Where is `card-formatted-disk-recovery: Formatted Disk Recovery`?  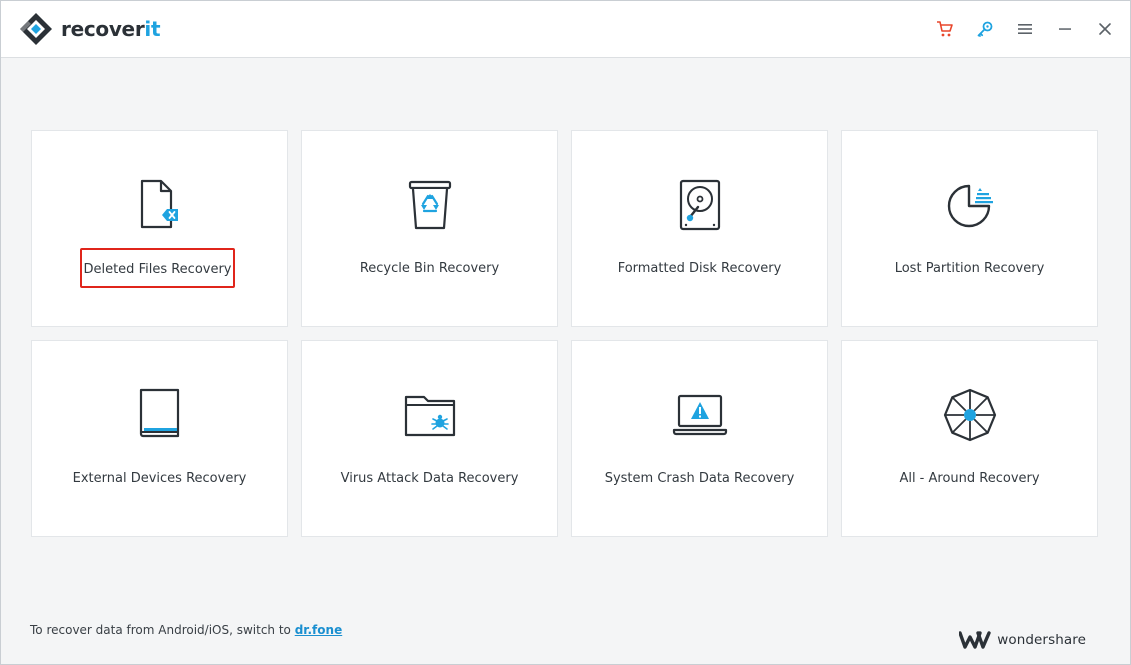
card-formatted-disk-recovery: Formatted Disk Recovery is located at coordinates (699, 228).